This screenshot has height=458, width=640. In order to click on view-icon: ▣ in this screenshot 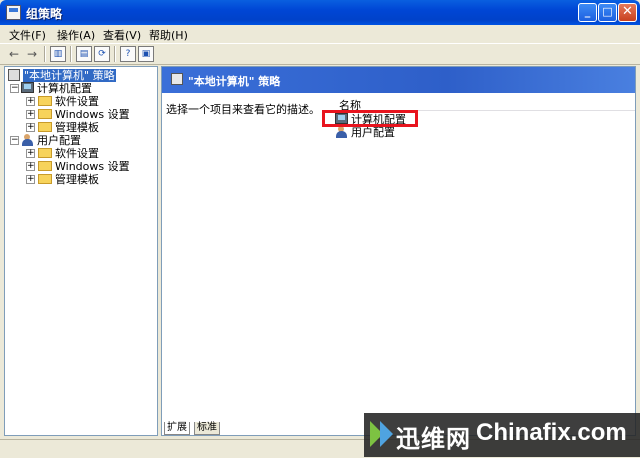, I will do `click(146, 54)`.